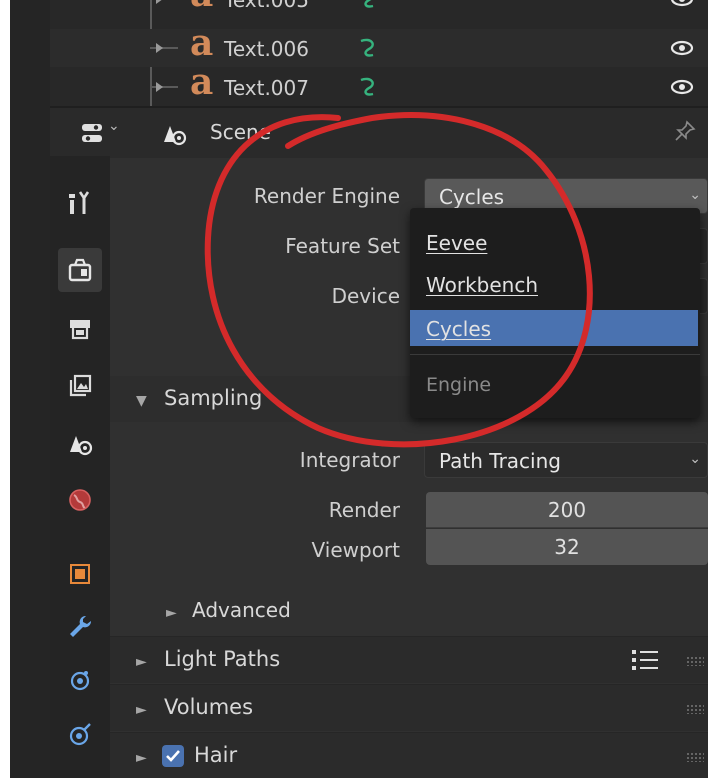  I want to click on tab-physics, so click(80, 734).